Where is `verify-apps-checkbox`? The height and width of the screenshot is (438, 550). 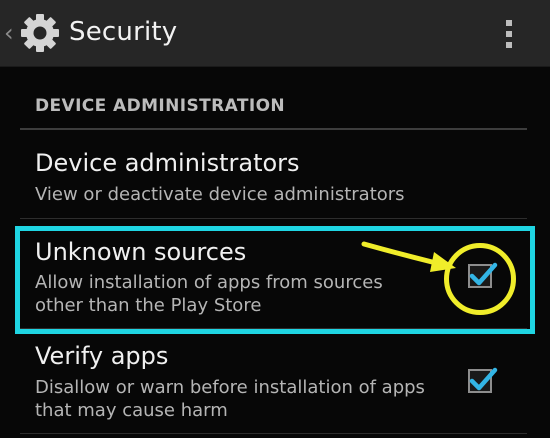 verify-apps-checkbox is located at coordinates (483, 380).